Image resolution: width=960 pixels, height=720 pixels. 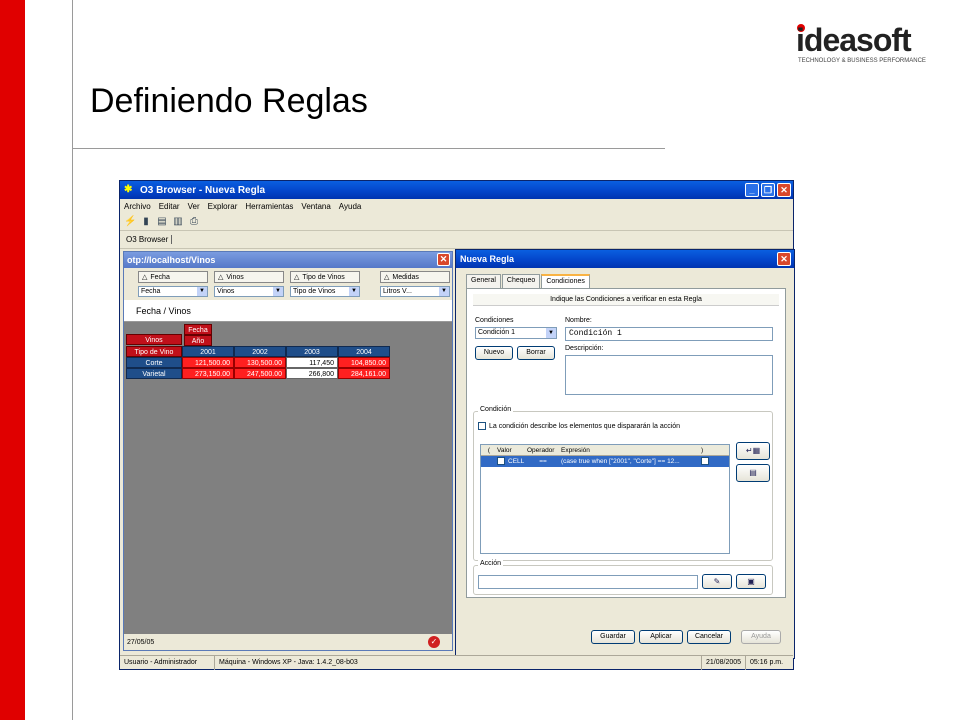 What do you see at coordinates (669, 375) in the screenshot?
I see `descripcion-textarea` at bounding box center [669, 375].